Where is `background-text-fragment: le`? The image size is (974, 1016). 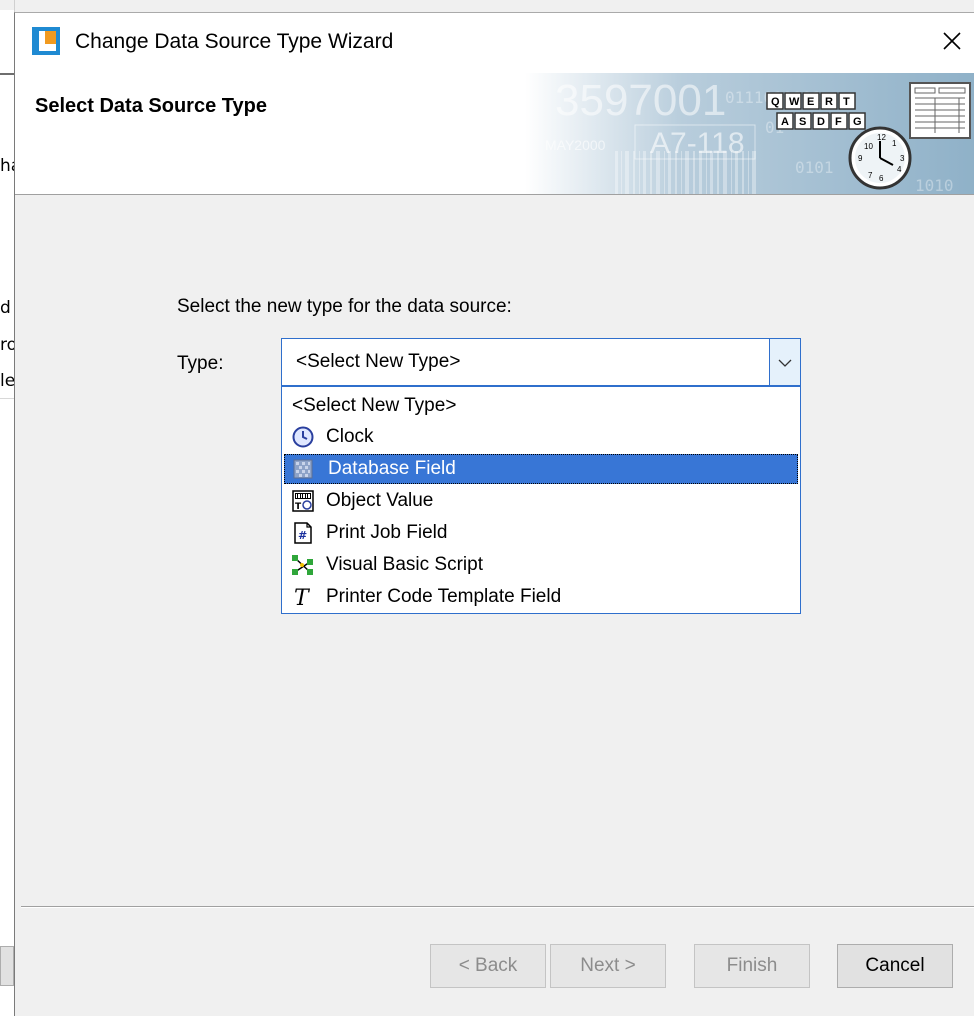
background-text-fragment: le is located at coordinates (7, 381).